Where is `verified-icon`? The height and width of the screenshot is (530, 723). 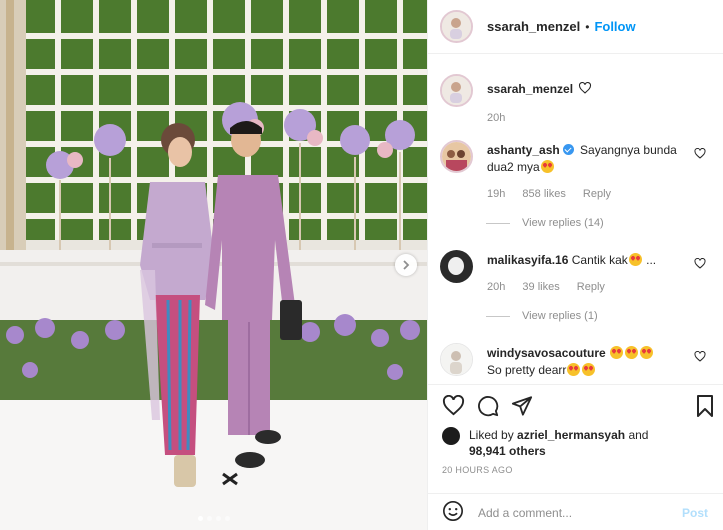
verified-icon is located at coordinates (568, 149).